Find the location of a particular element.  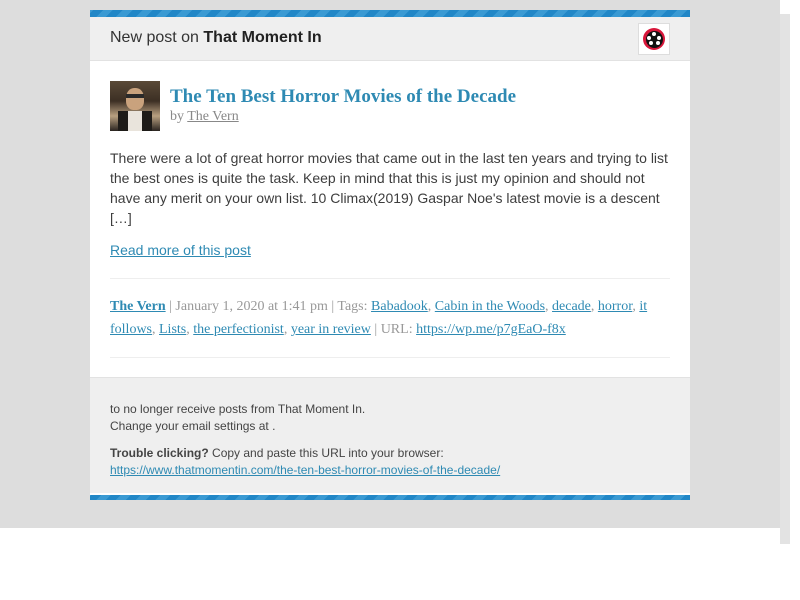

bottom-accent-border is located at coordinates (390, 497).